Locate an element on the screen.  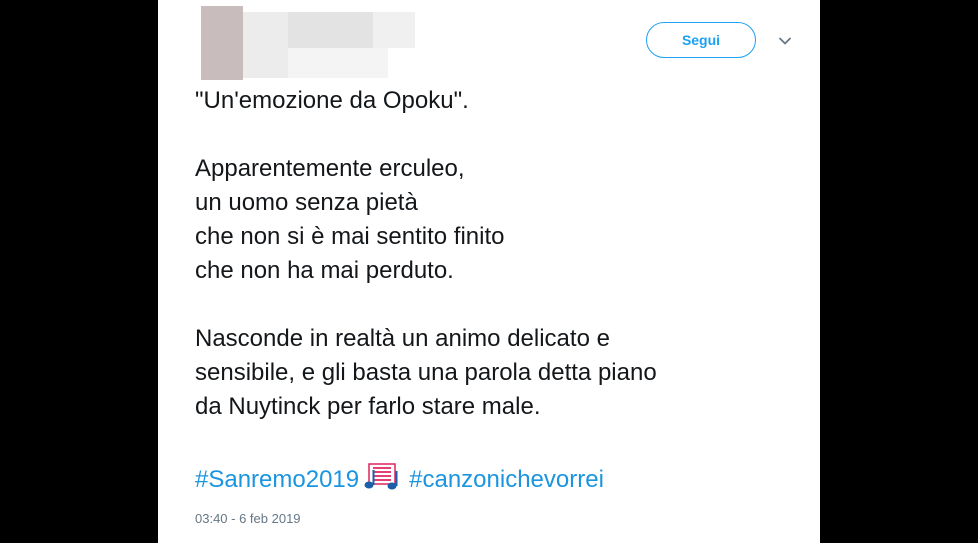
user-display-name is located at coordinates (330, 30).